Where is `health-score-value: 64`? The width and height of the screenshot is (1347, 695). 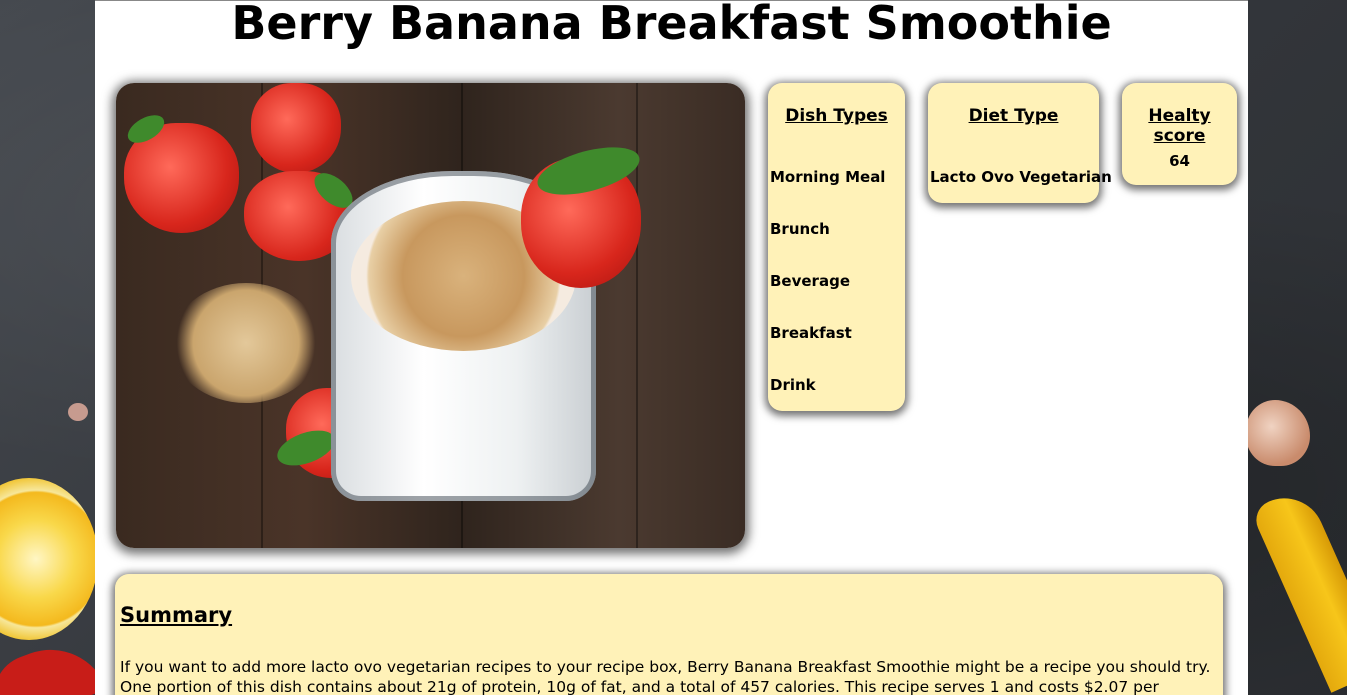 health-score-value: 64 is located at coordinates (1179, 161).